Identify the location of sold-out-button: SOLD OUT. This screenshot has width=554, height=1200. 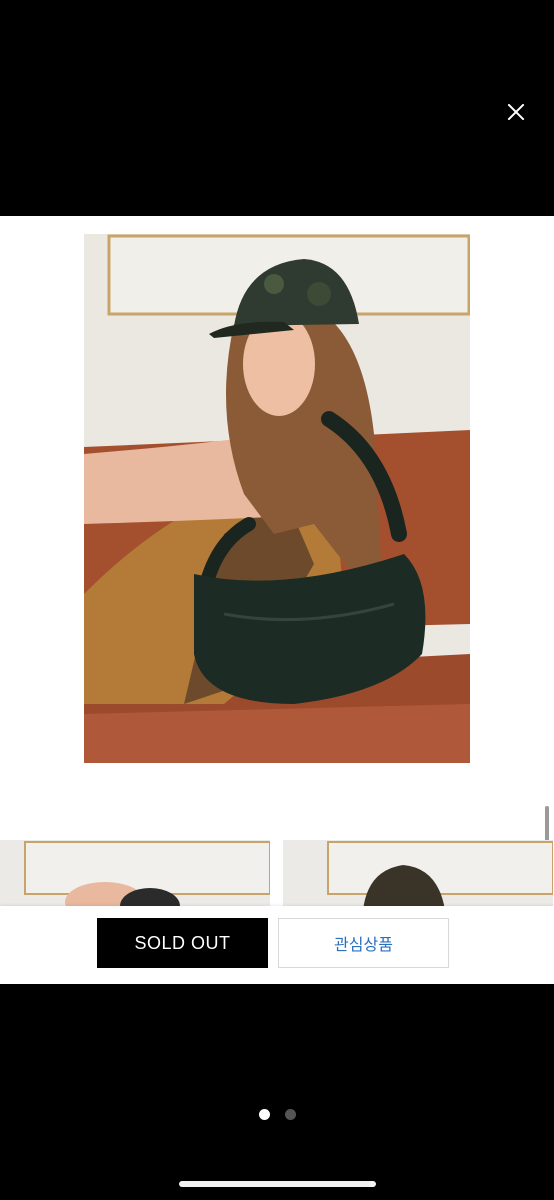
(182, 943).